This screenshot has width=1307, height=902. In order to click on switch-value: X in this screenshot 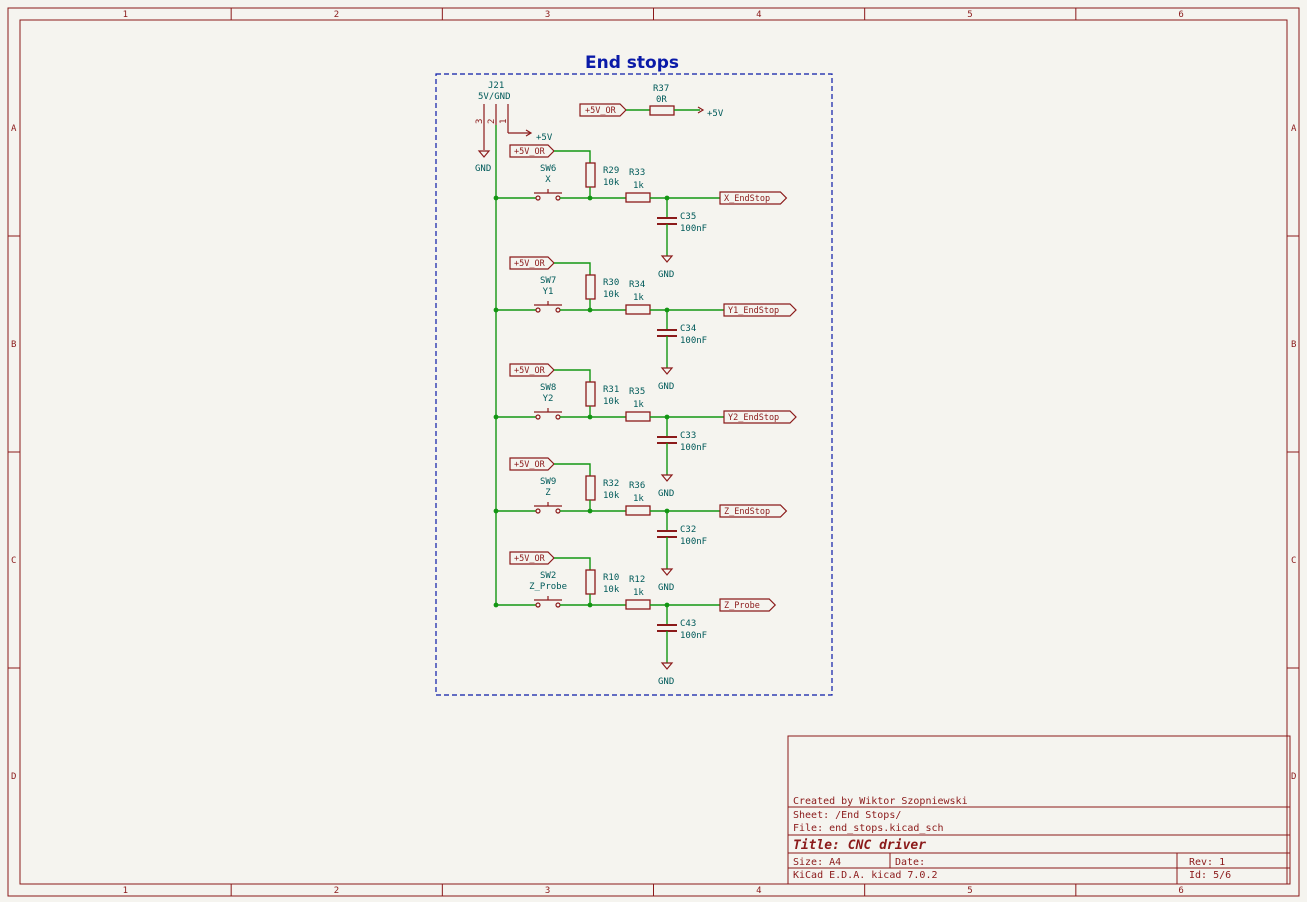, I will do `click(548, 180)`.